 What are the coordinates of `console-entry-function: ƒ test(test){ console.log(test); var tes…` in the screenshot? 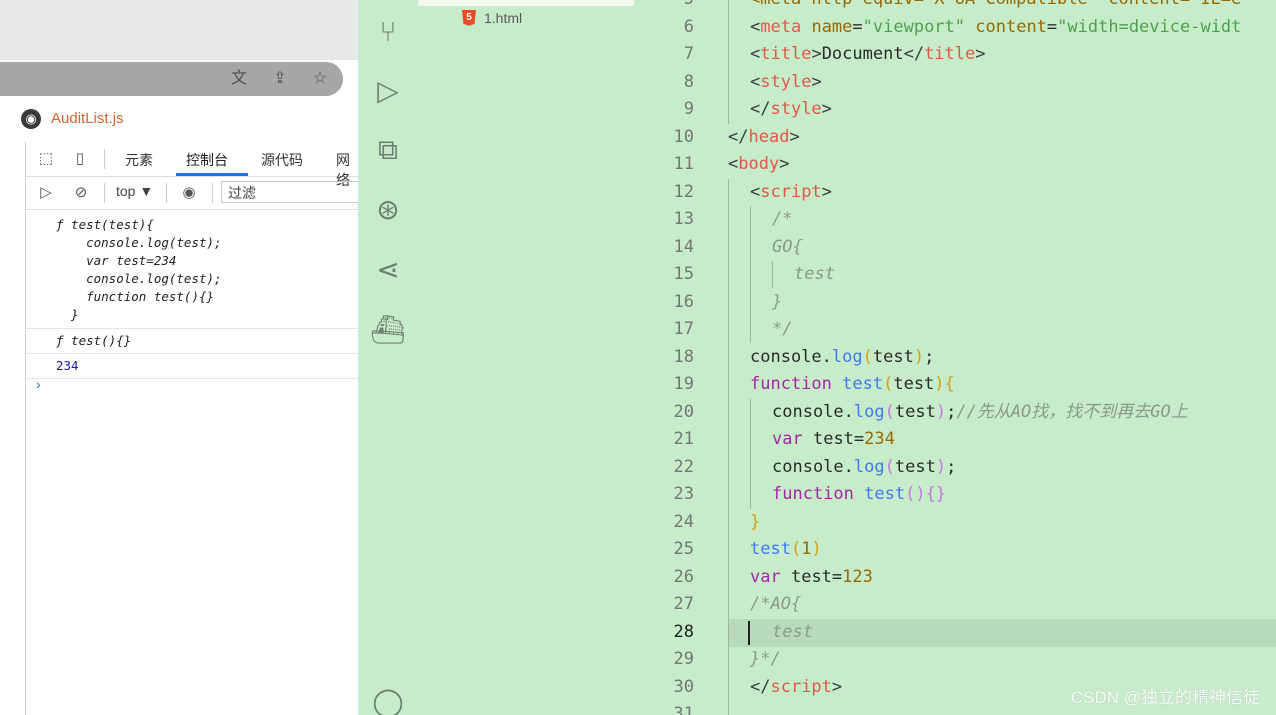 It's located at (192, 269).